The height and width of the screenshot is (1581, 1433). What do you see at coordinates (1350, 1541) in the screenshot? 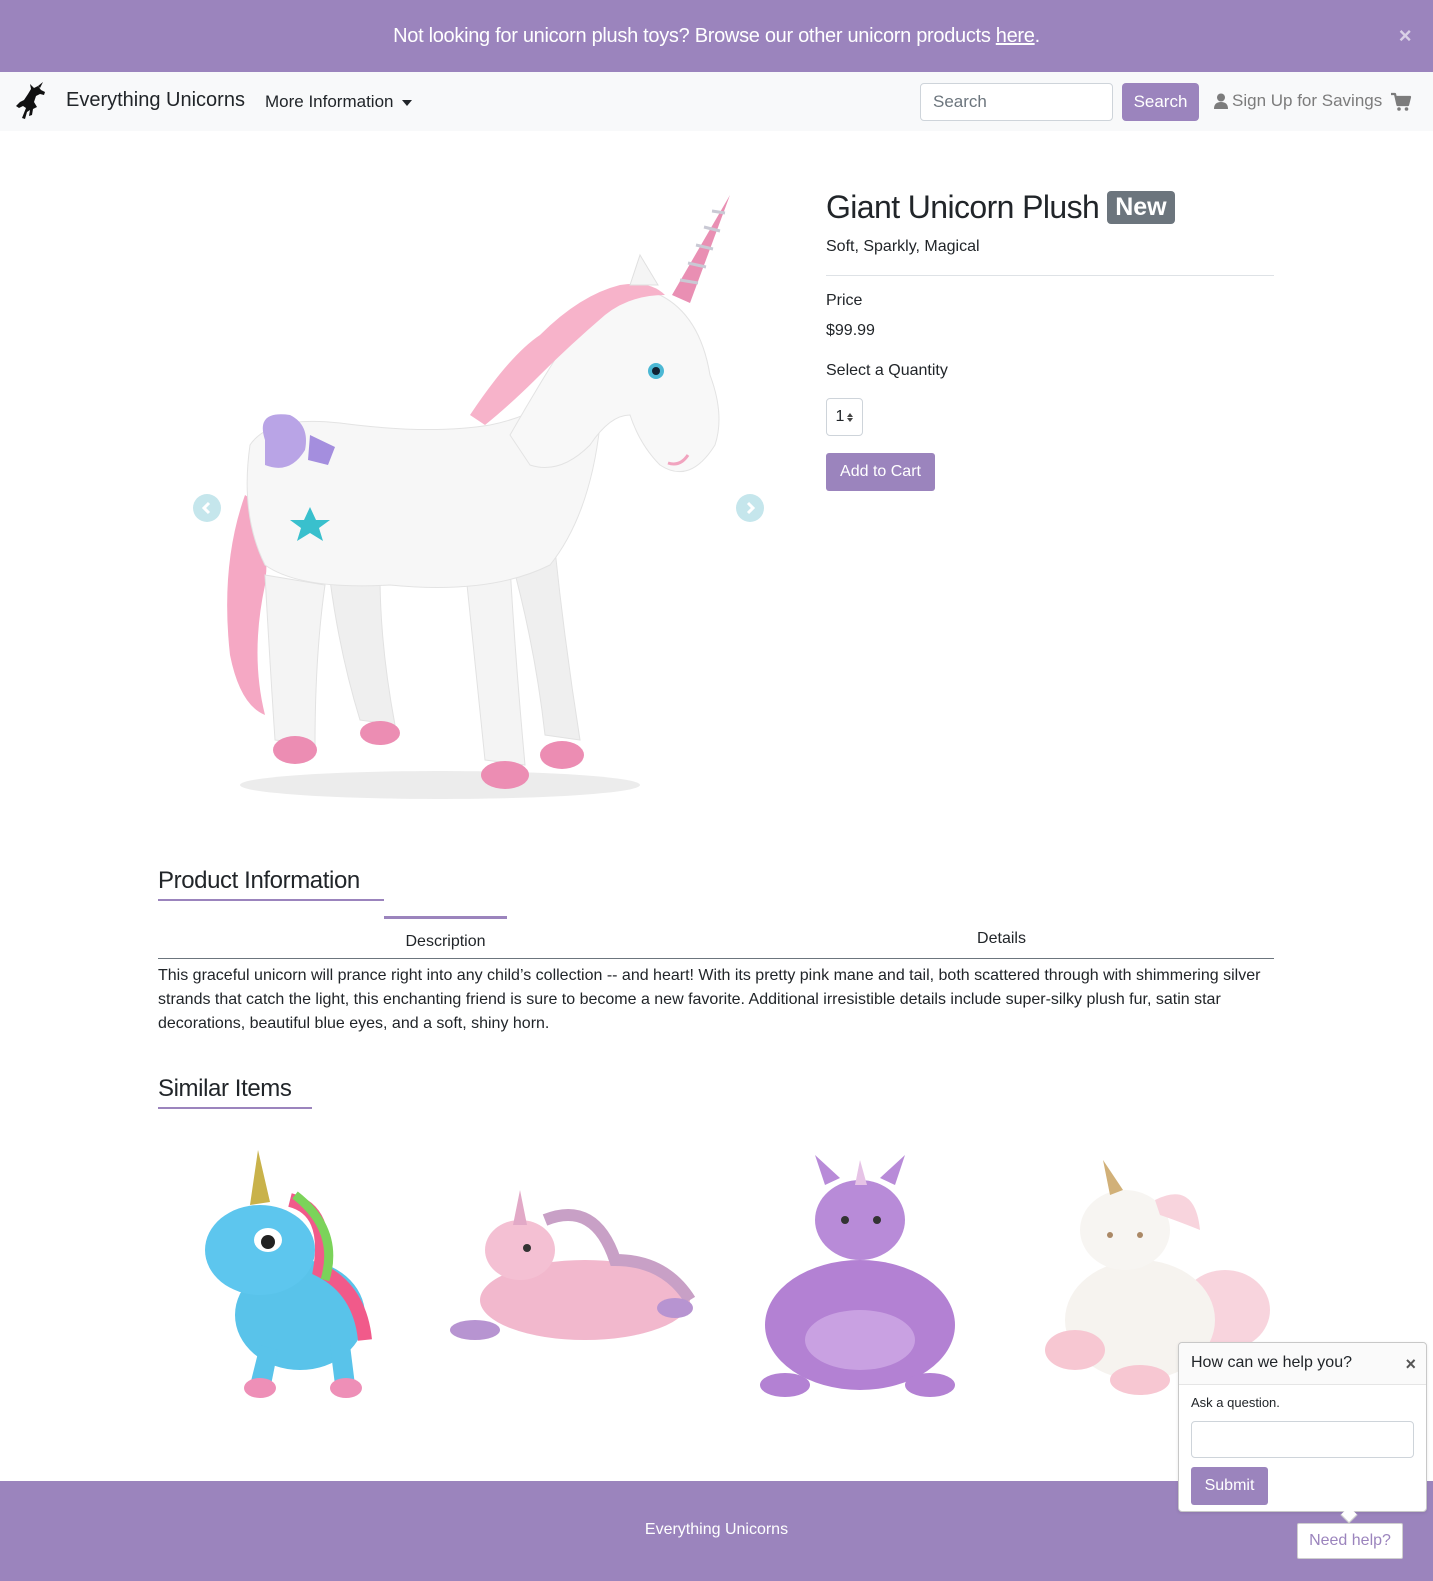
I see `need-help-button: Need help?` at bounding box center [1350, 1541].